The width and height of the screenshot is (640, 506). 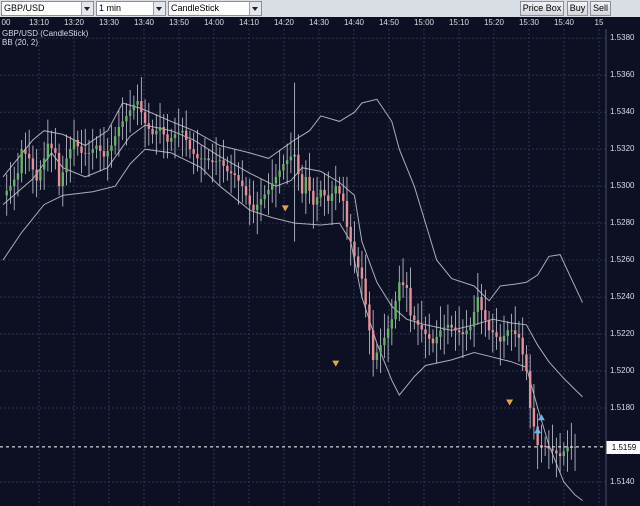 What do you see at coordinates (542, 8) in the screenshot?
I see `price-box-button: Price Box` at bounding box center [542, 8].